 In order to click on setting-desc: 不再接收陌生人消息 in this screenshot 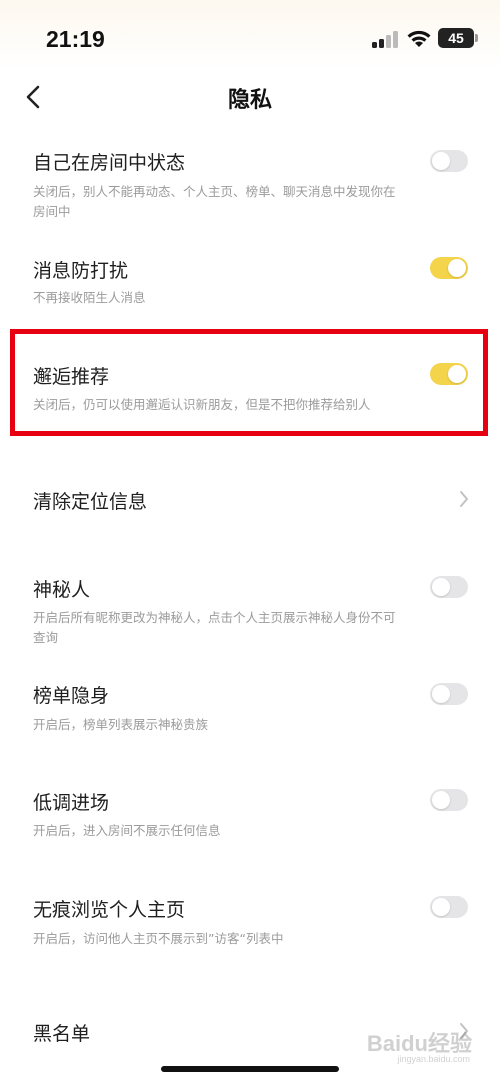, I will do `click(89, 297)`.